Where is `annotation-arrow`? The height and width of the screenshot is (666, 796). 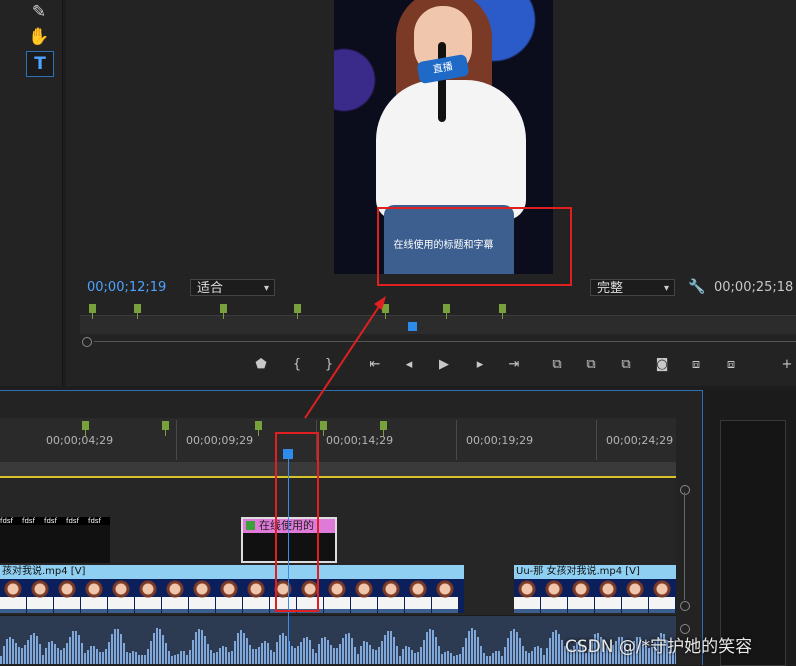 annotation-arrow is located at coordinates (345, 357).